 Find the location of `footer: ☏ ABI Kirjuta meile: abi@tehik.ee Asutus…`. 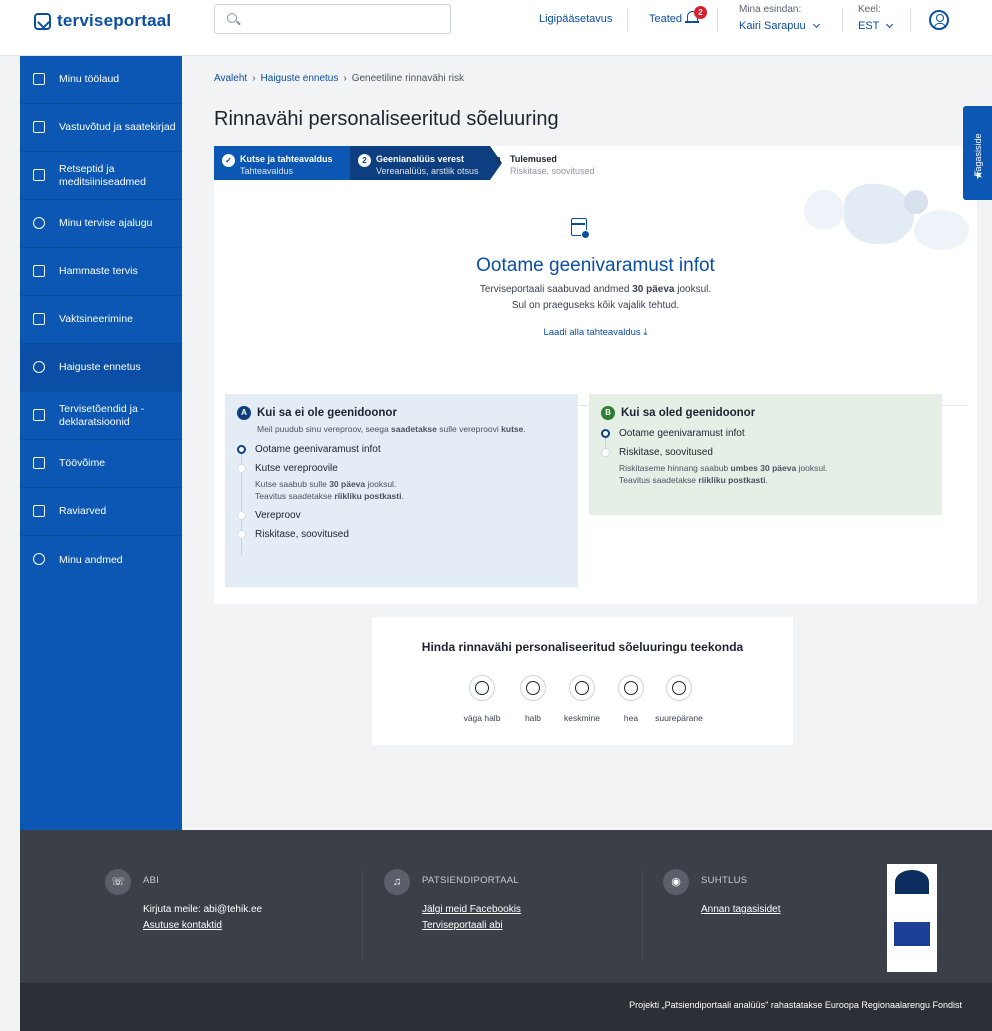

footer: ☏ ABI Kirjuta meile: abi@tehik.ee Asutus… is located at coordinates (506, 906).